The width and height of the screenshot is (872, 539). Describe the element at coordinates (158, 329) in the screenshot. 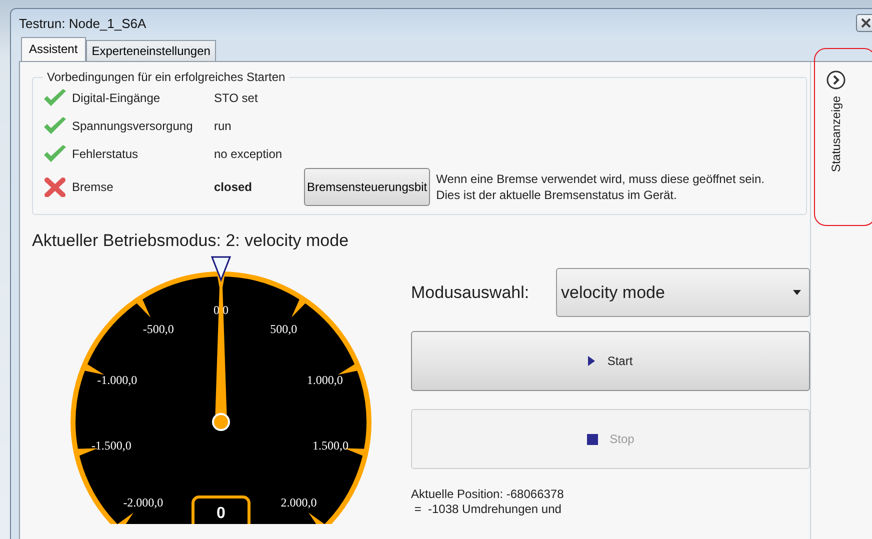

I see `gauge-label: -500,0` at that location.